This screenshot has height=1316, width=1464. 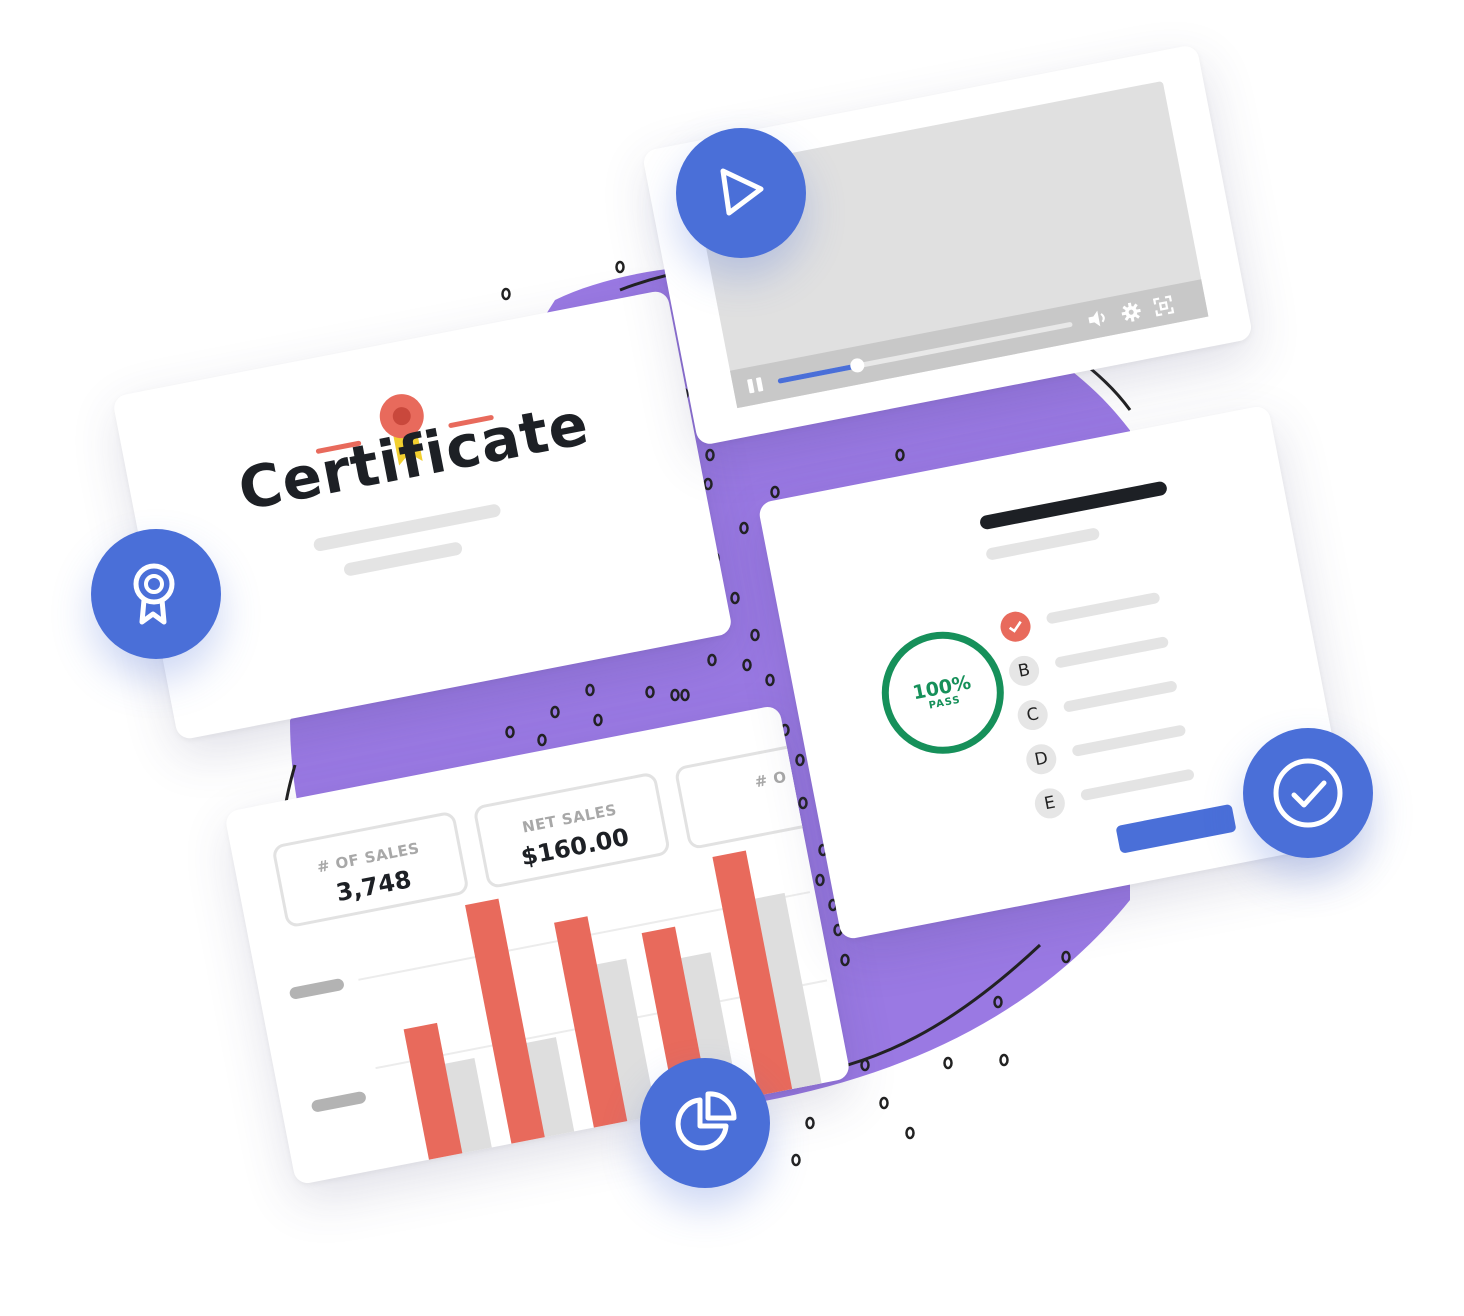 I want to click on quiz-option-c: C, so click(x=1033, y=715).